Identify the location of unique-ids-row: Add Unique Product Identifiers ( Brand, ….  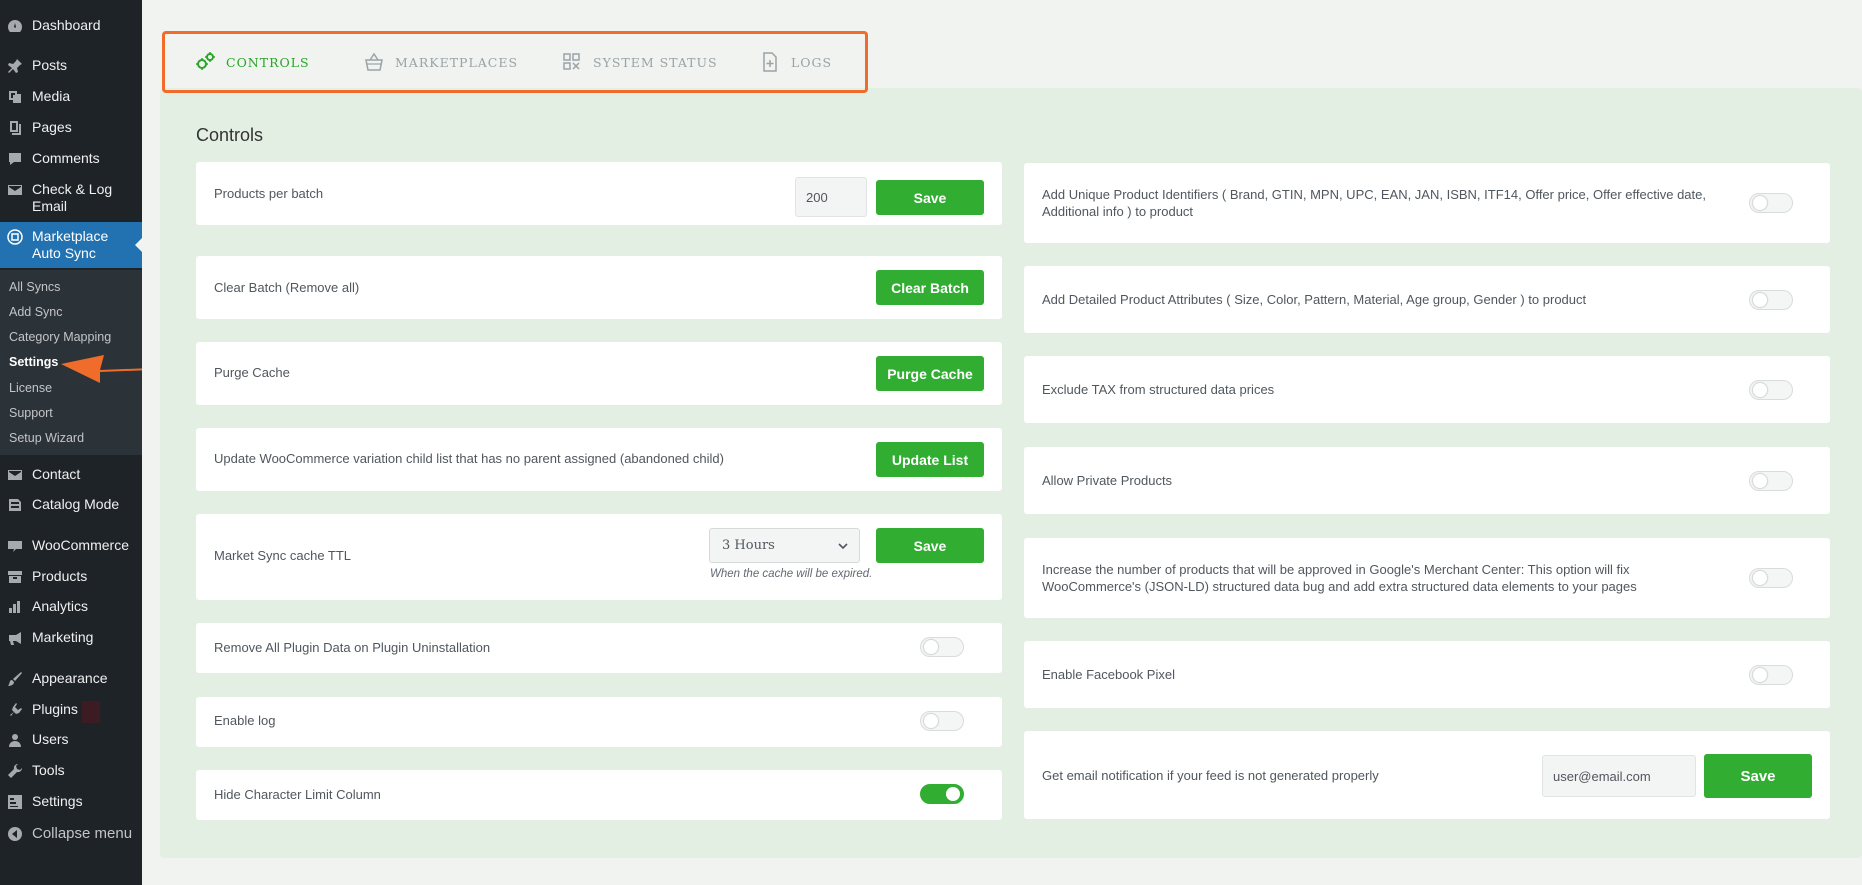
(1427, 203).